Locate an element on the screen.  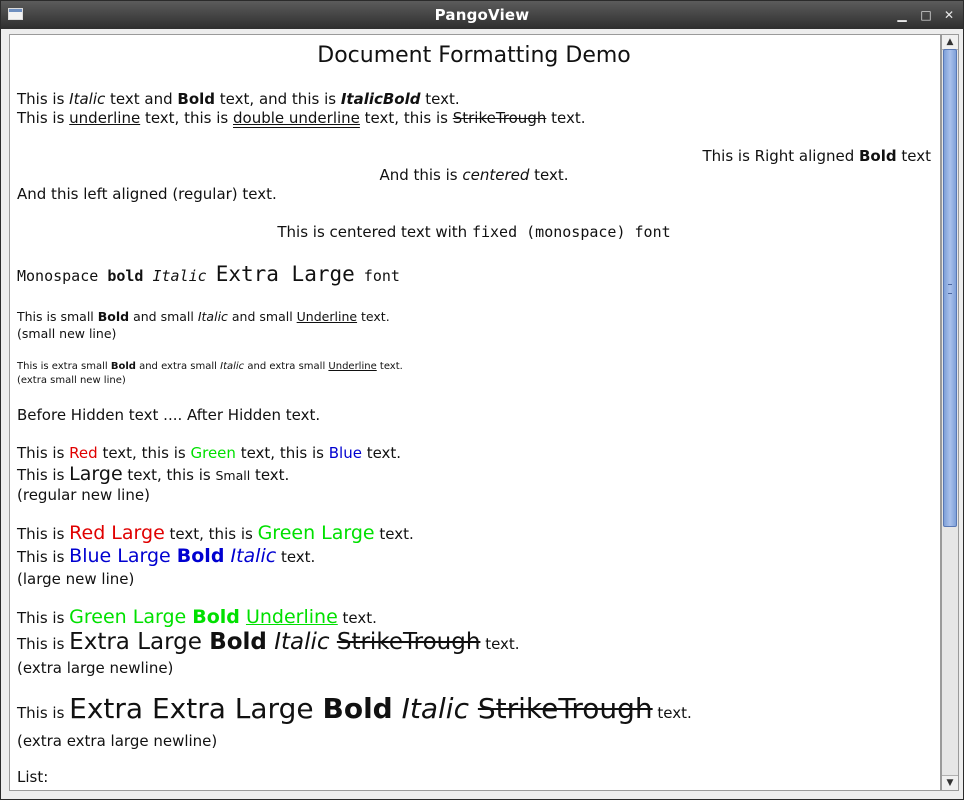
scrollbar-grip-icon is located at coordinates (950, 289).